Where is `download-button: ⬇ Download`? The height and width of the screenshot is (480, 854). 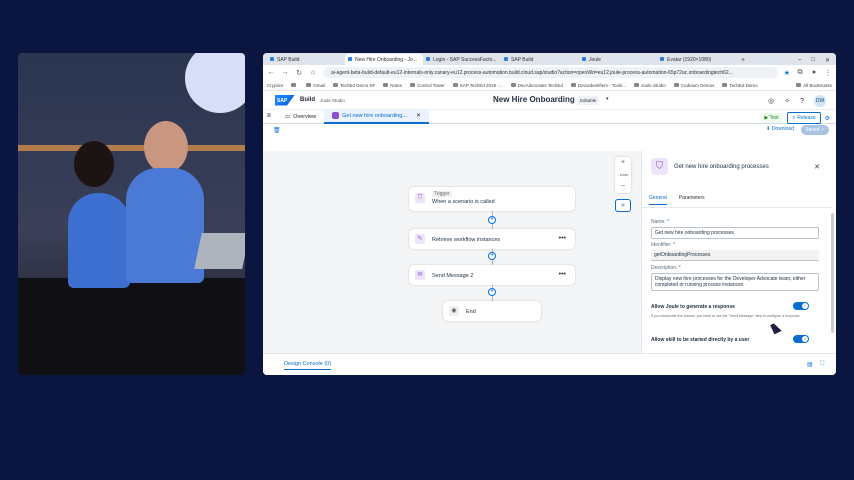
download-button: ⬇ Download is located at coordinates (780, 129).